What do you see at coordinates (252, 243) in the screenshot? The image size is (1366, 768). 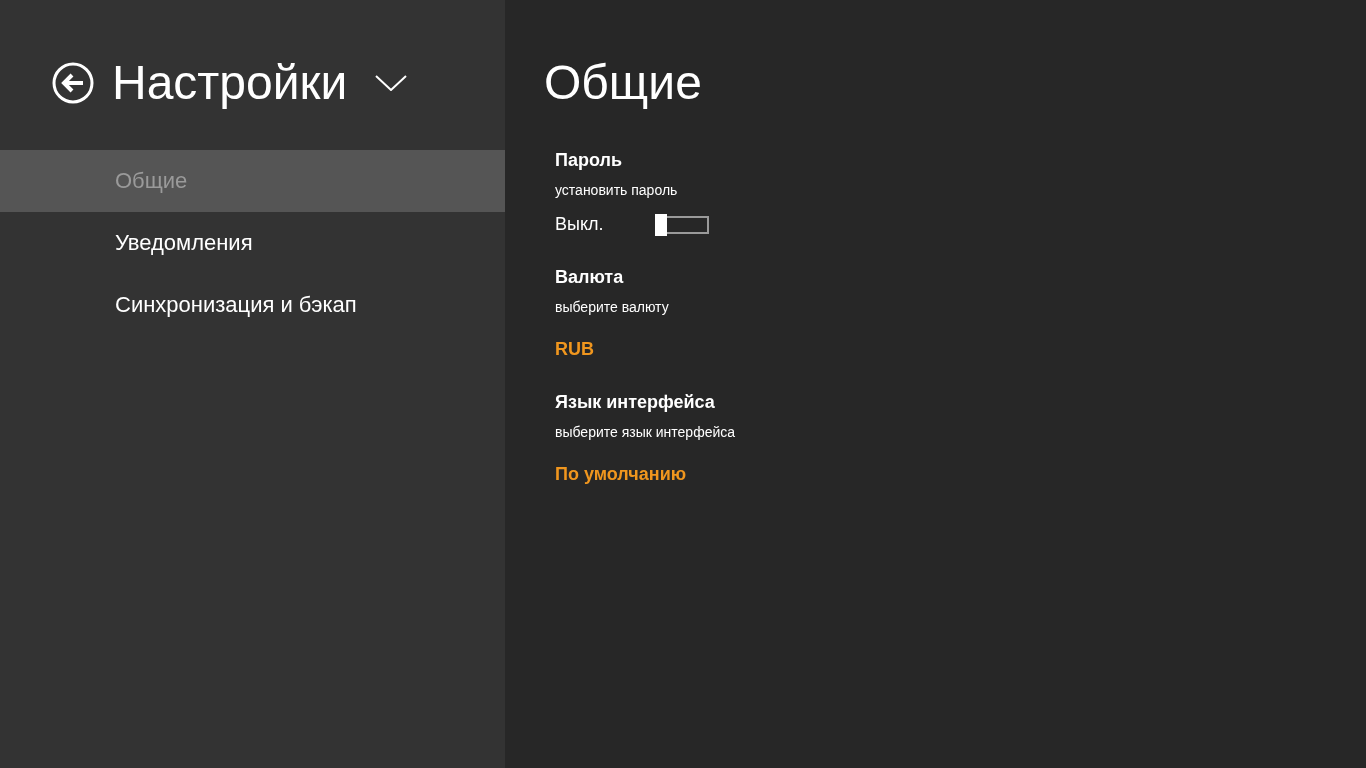 I see `nav-item: Уведомления` at bounding box center [252, 243].